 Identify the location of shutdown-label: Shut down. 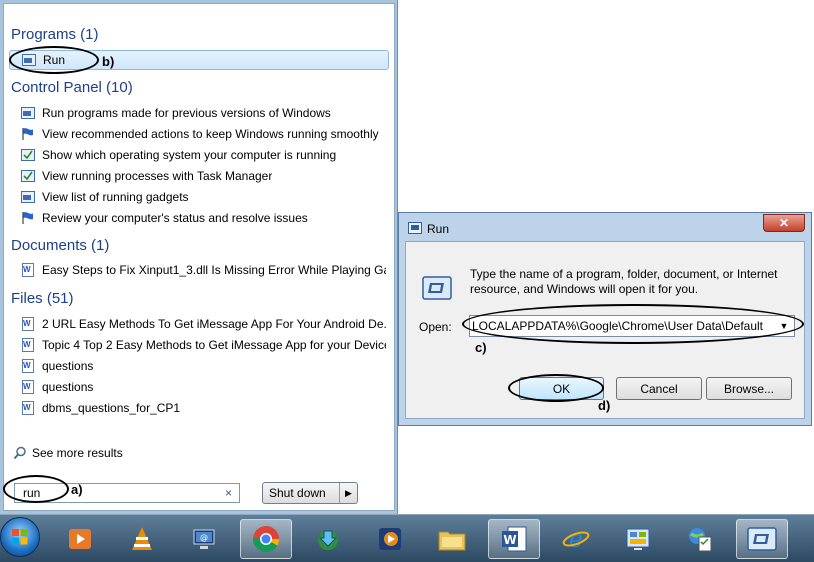
(297, 493).